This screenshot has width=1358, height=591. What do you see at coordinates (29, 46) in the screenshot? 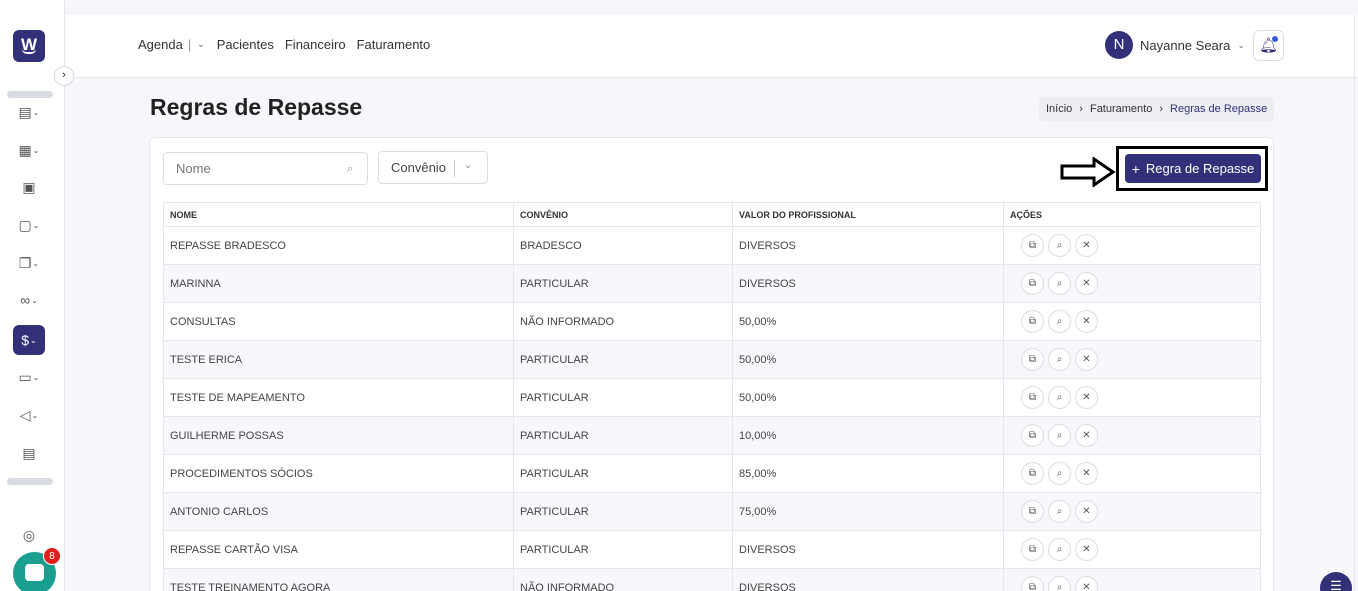
I see `app-logo: W` at bounding box center [29, 46].